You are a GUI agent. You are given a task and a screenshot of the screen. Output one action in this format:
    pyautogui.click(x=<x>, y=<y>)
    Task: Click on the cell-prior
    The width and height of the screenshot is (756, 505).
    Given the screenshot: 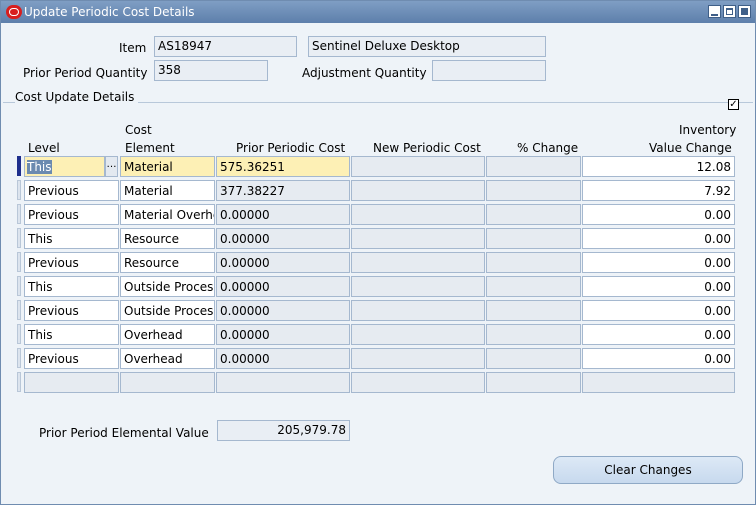 What is the action you would take?
    pyautogui.click(x=283, y=382)
    